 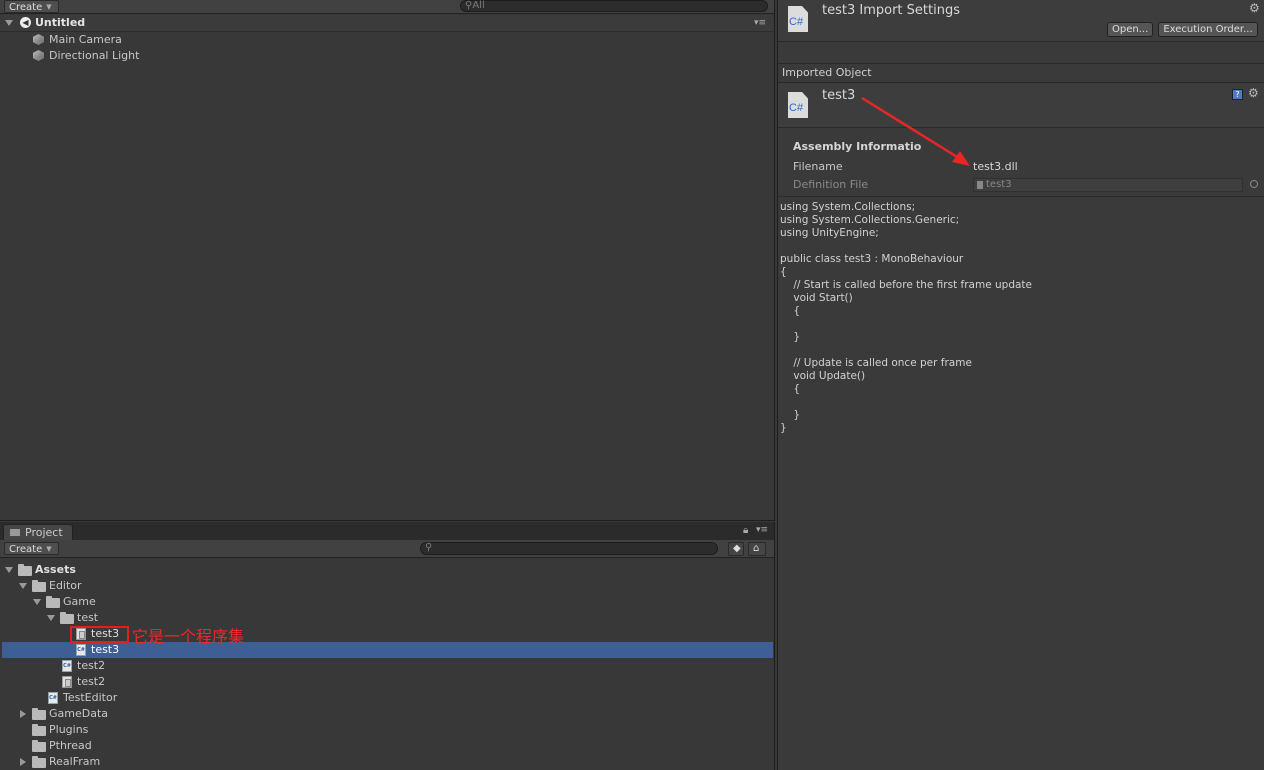 What do you see at coordinates (94, 55) in the screenshot?
I see `hierarchy-item-label: Directional Light` at bounding box center [94, 55].